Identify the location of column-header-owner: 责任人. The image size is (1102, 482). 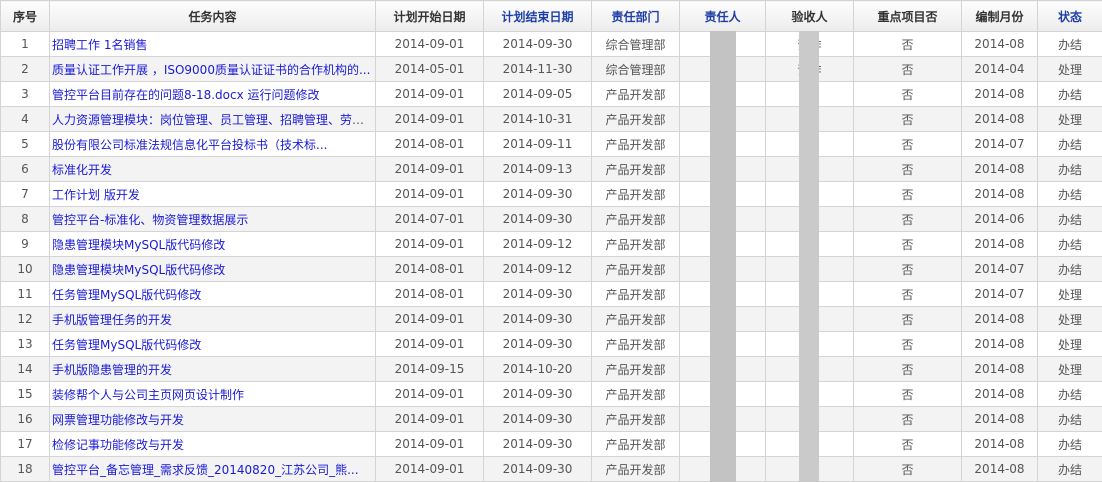
(722, 16).